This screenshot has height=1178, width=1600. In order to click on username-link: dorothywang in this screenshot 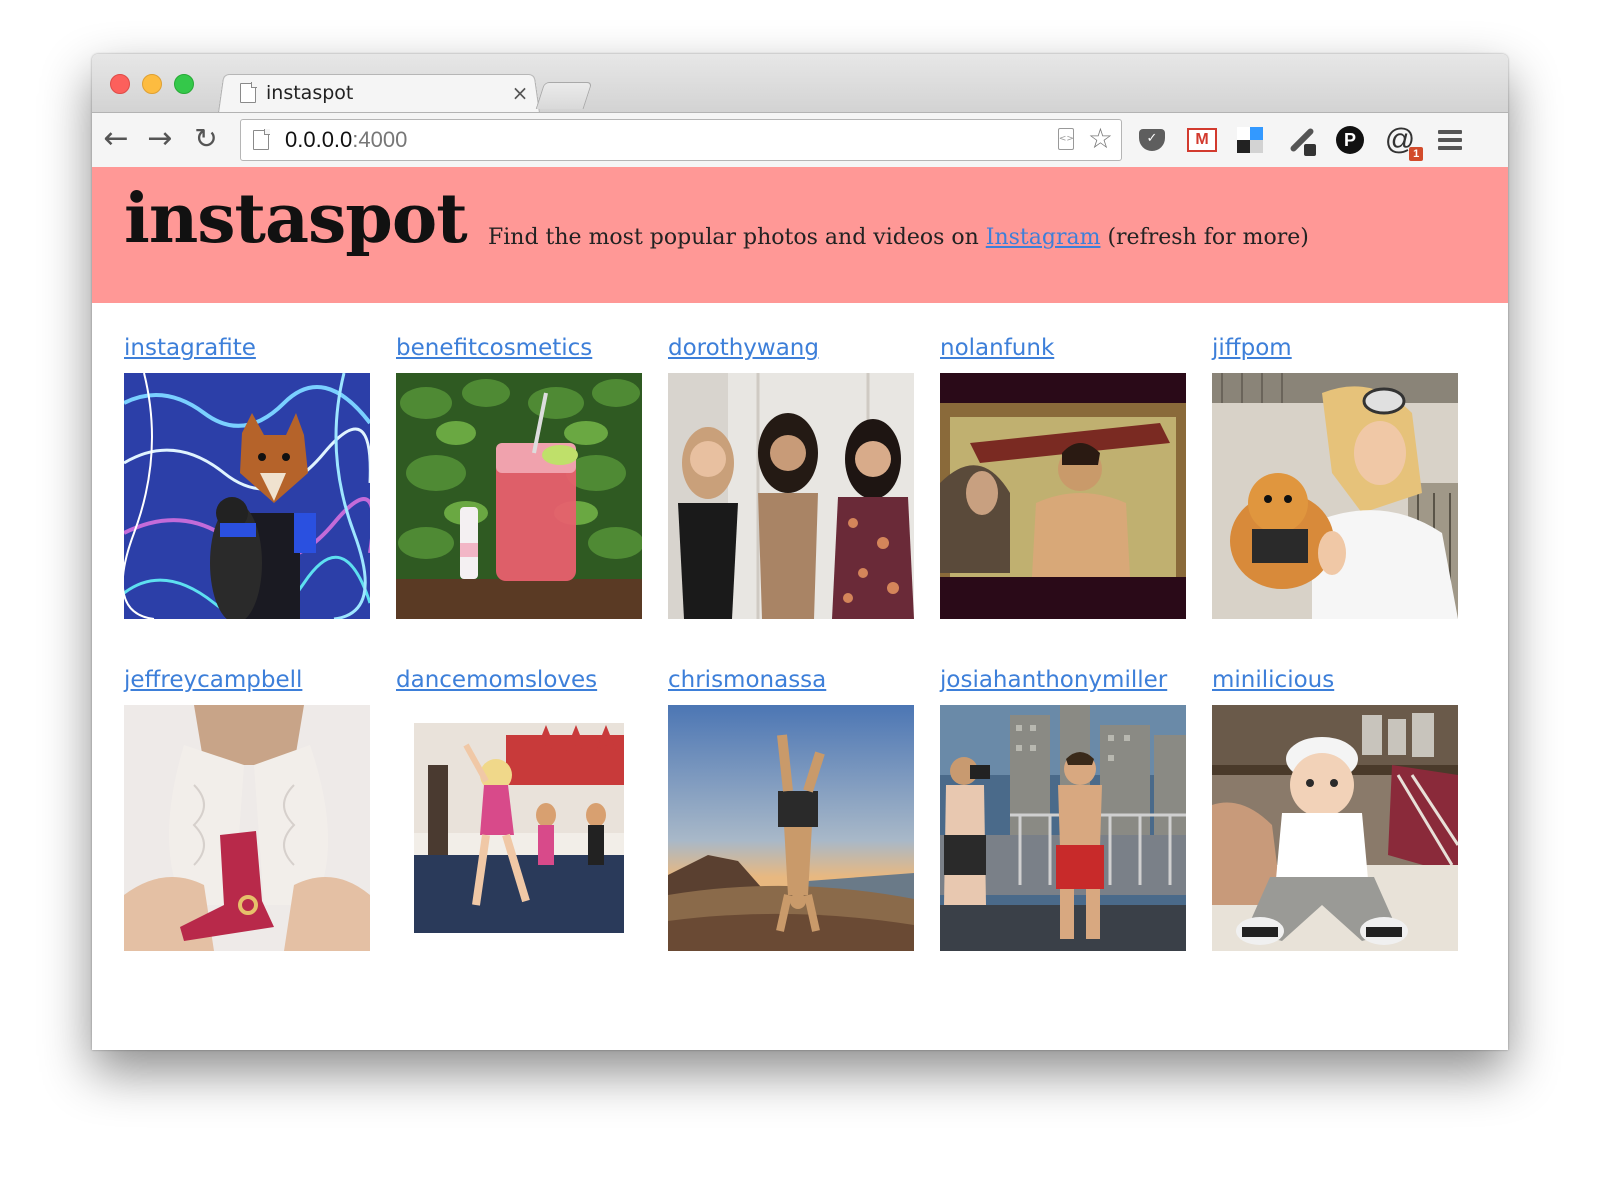, I will do `click(791, 353)`.